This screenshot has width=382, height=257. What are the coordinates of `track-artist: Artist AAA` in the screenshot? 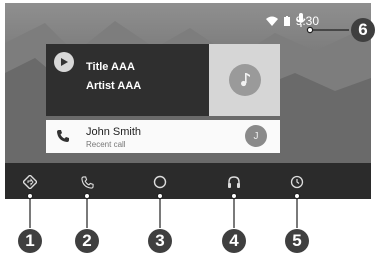 It's located at (114, 86).